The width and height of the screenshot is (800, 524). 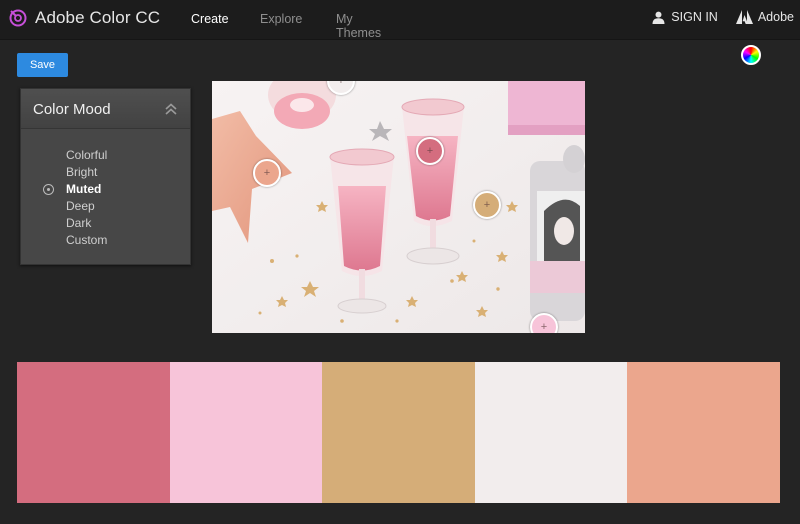 I want to click on color-wheel-icon, so click(x=751, y=55).